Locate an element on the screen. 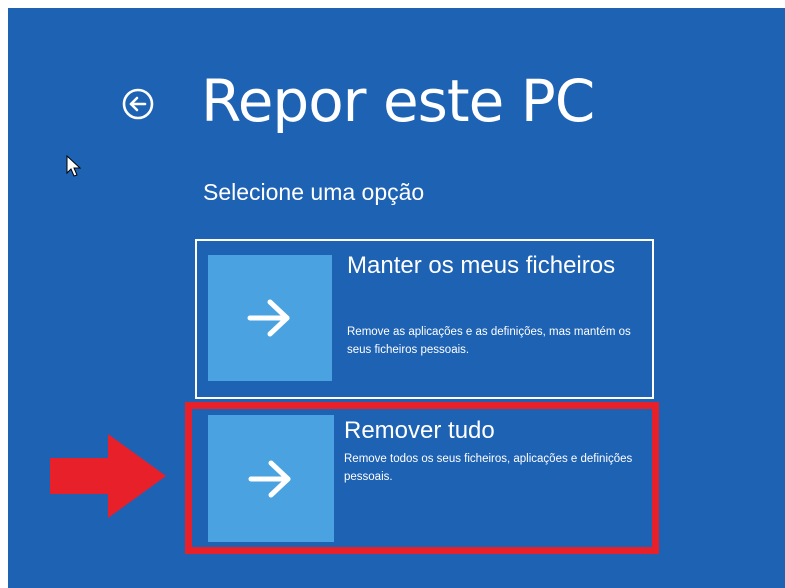 The width and height of the screenshot is (785, 588). option-title: Manter os meus ficheiros is located at coordinates (481, 265).